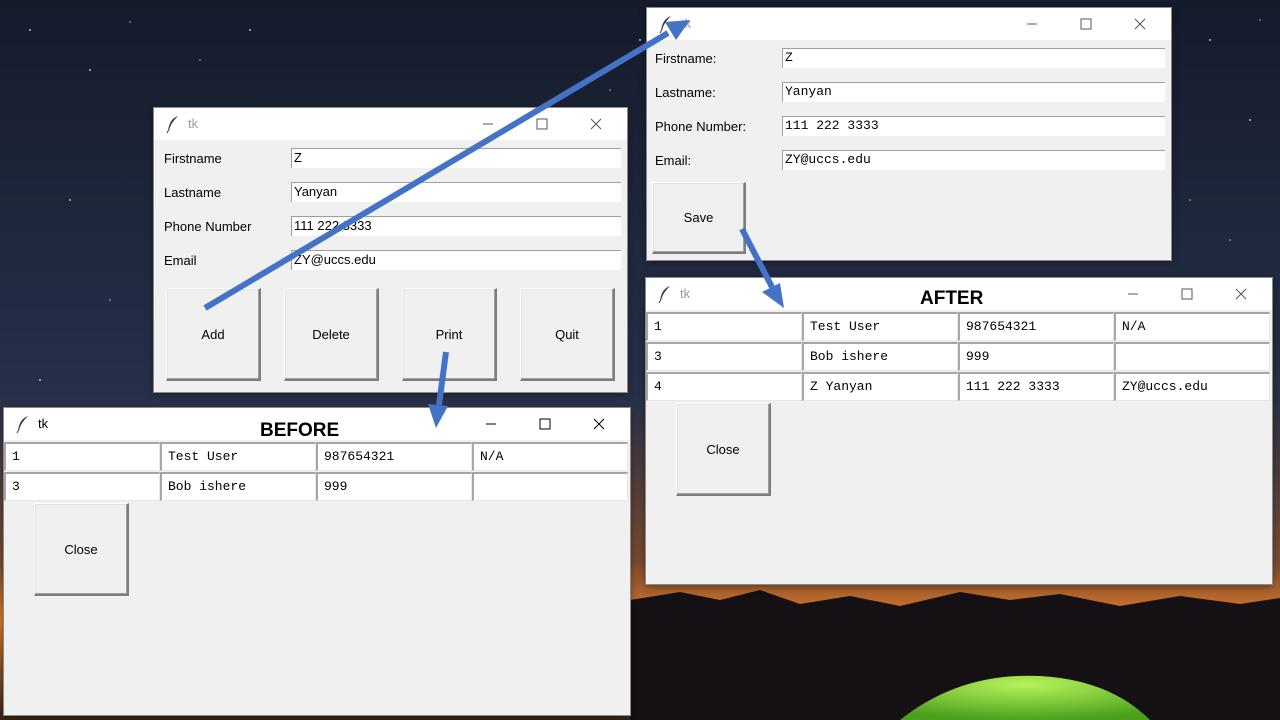 The width and height of the screenshot is (1280, 720). What do you see at coordinates (208, 226) in the screenshot?
I see `phone-label: Phone Number` at bounding box center [208, 226].